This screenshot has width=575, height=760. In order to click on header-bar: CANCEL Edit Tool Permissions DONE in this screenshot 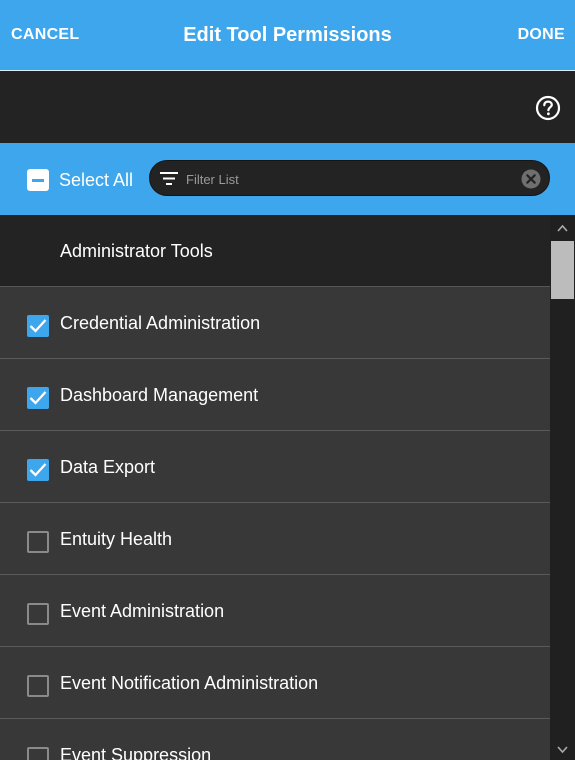, I will do `click(287, 35)`.